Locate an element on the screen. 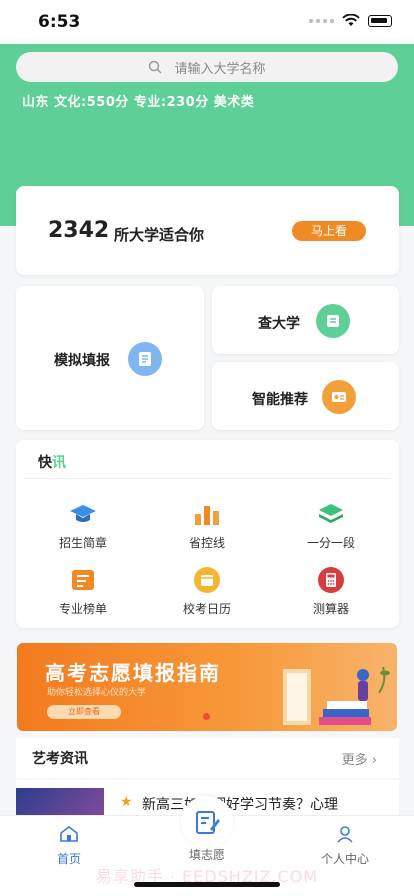  simulate-fill-card: 模拟填报 is located at coordinates (110, 358).